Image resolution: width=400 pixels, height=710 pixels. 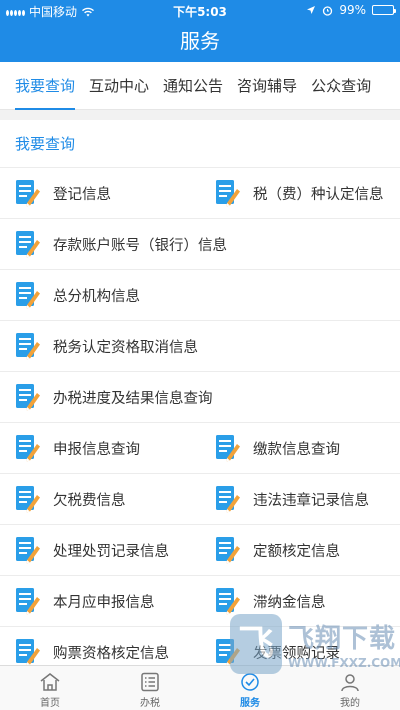 I want to click on tab-interaction: 互动中心, so click(x=119, y=86).